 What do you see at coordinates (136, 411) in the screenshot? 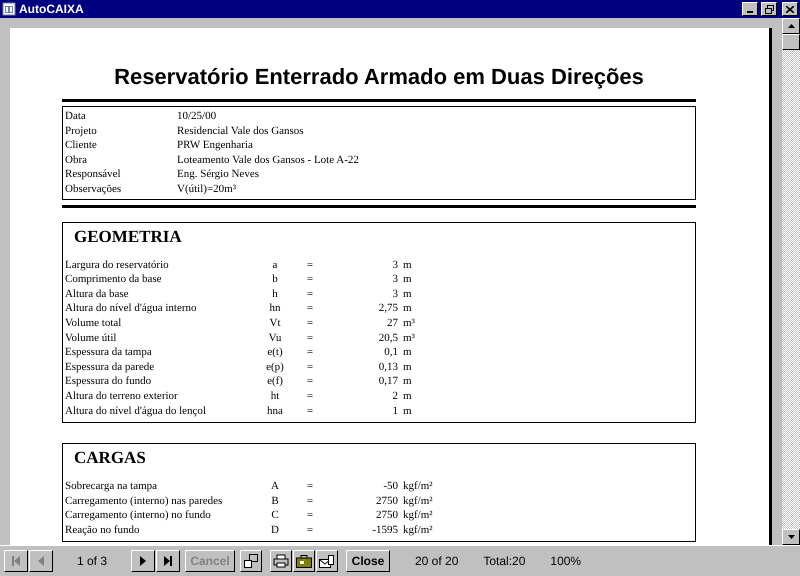
I see `parameter-label: Altura do nível d'água do lençol` at bounding box center [136, 411].